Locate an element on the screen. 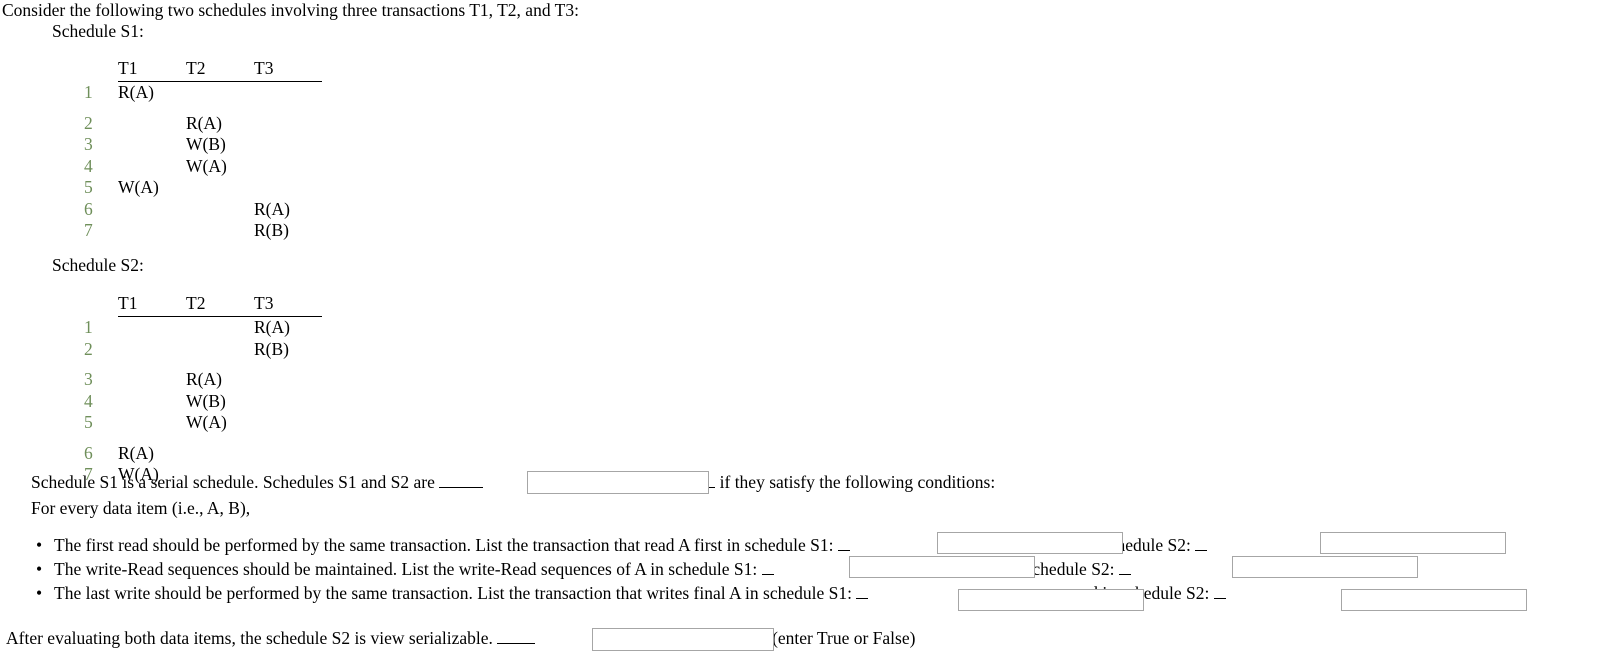 The width and height of the screenshot is (1607, 672). column-header-t3: T3 is located at coordinates (288, 305).